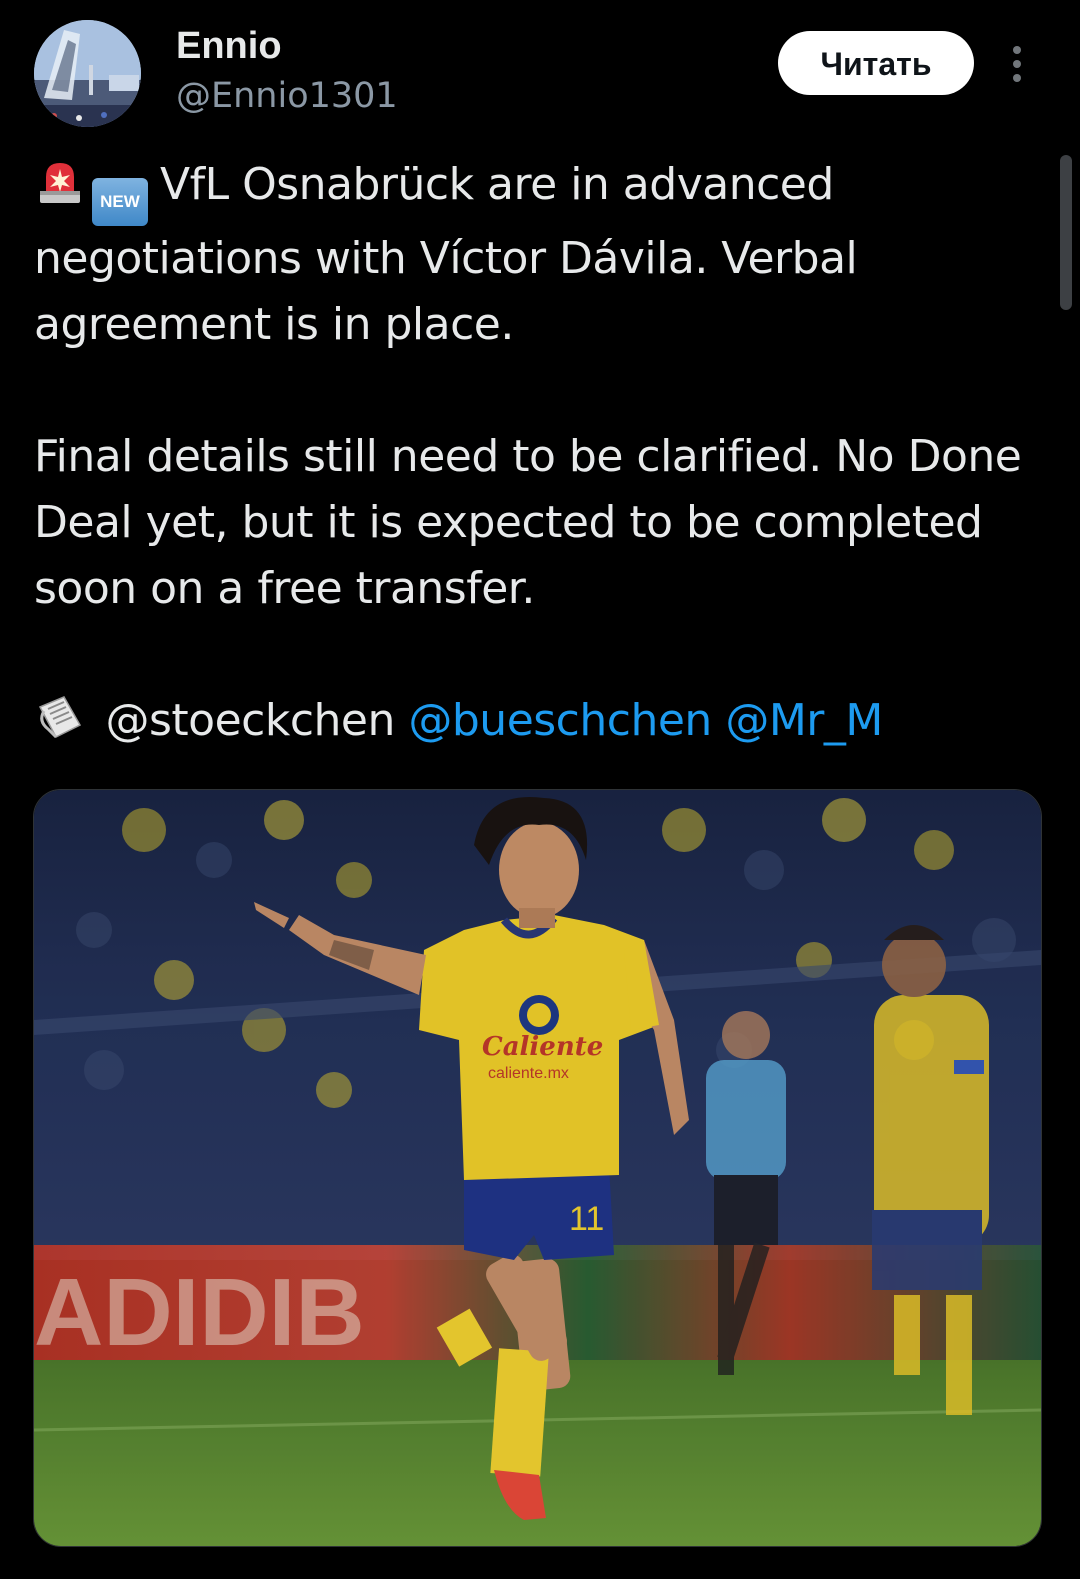  Describe the element at coordinates (1066, 232) in the screenshot. I see `scrollbar` at that location.